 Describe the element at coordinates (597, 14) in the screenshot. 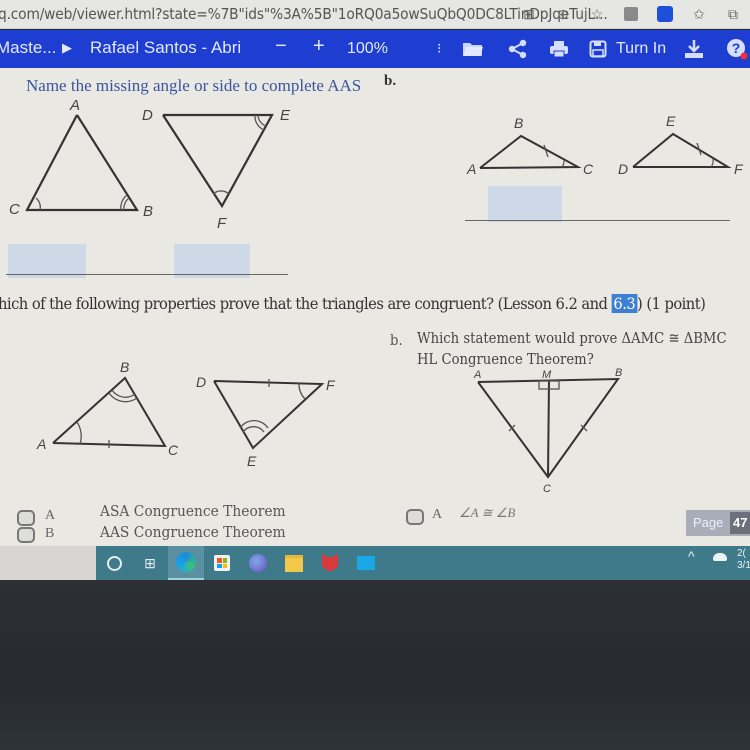

I see `favorites-add-icon: ☆` at that location.